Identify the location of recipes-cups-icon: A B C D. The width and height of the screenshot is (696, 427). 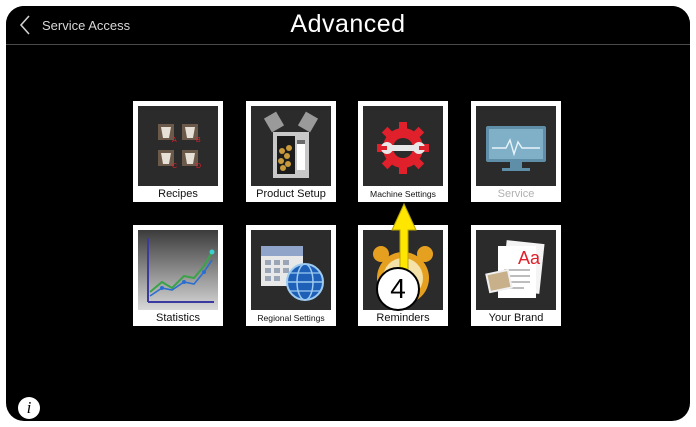
(178, 146).